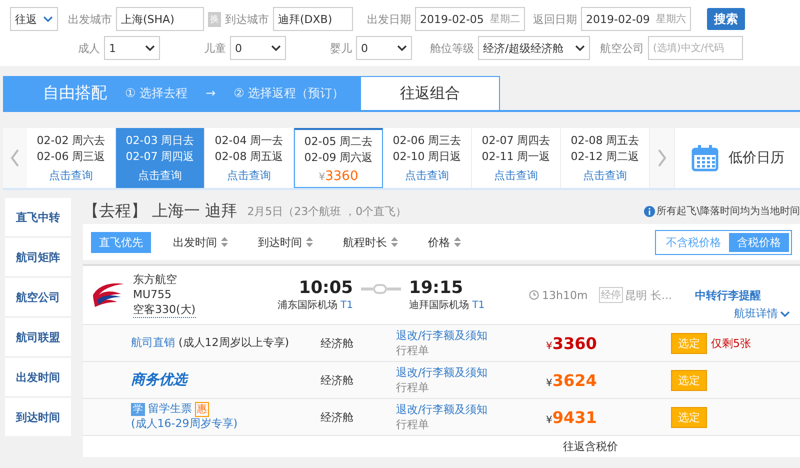 This screenshot has width=800, height=468. Describe the element at coordinates (160, 211) in the screenshot. I see `route-title: 【去程】 上海一 迪拜` at that location.